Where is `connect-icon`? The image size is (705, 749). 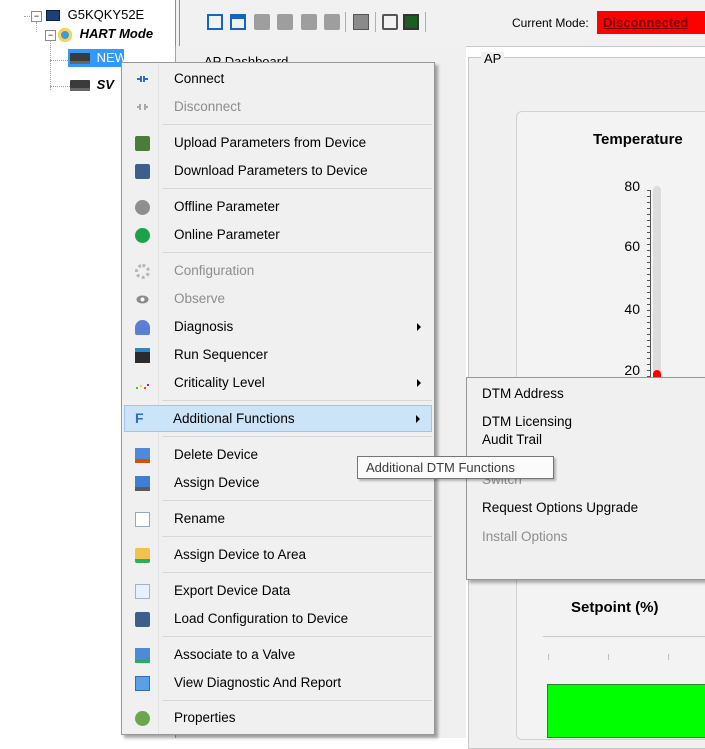
connect-icon is located at coordinates (142, 79).